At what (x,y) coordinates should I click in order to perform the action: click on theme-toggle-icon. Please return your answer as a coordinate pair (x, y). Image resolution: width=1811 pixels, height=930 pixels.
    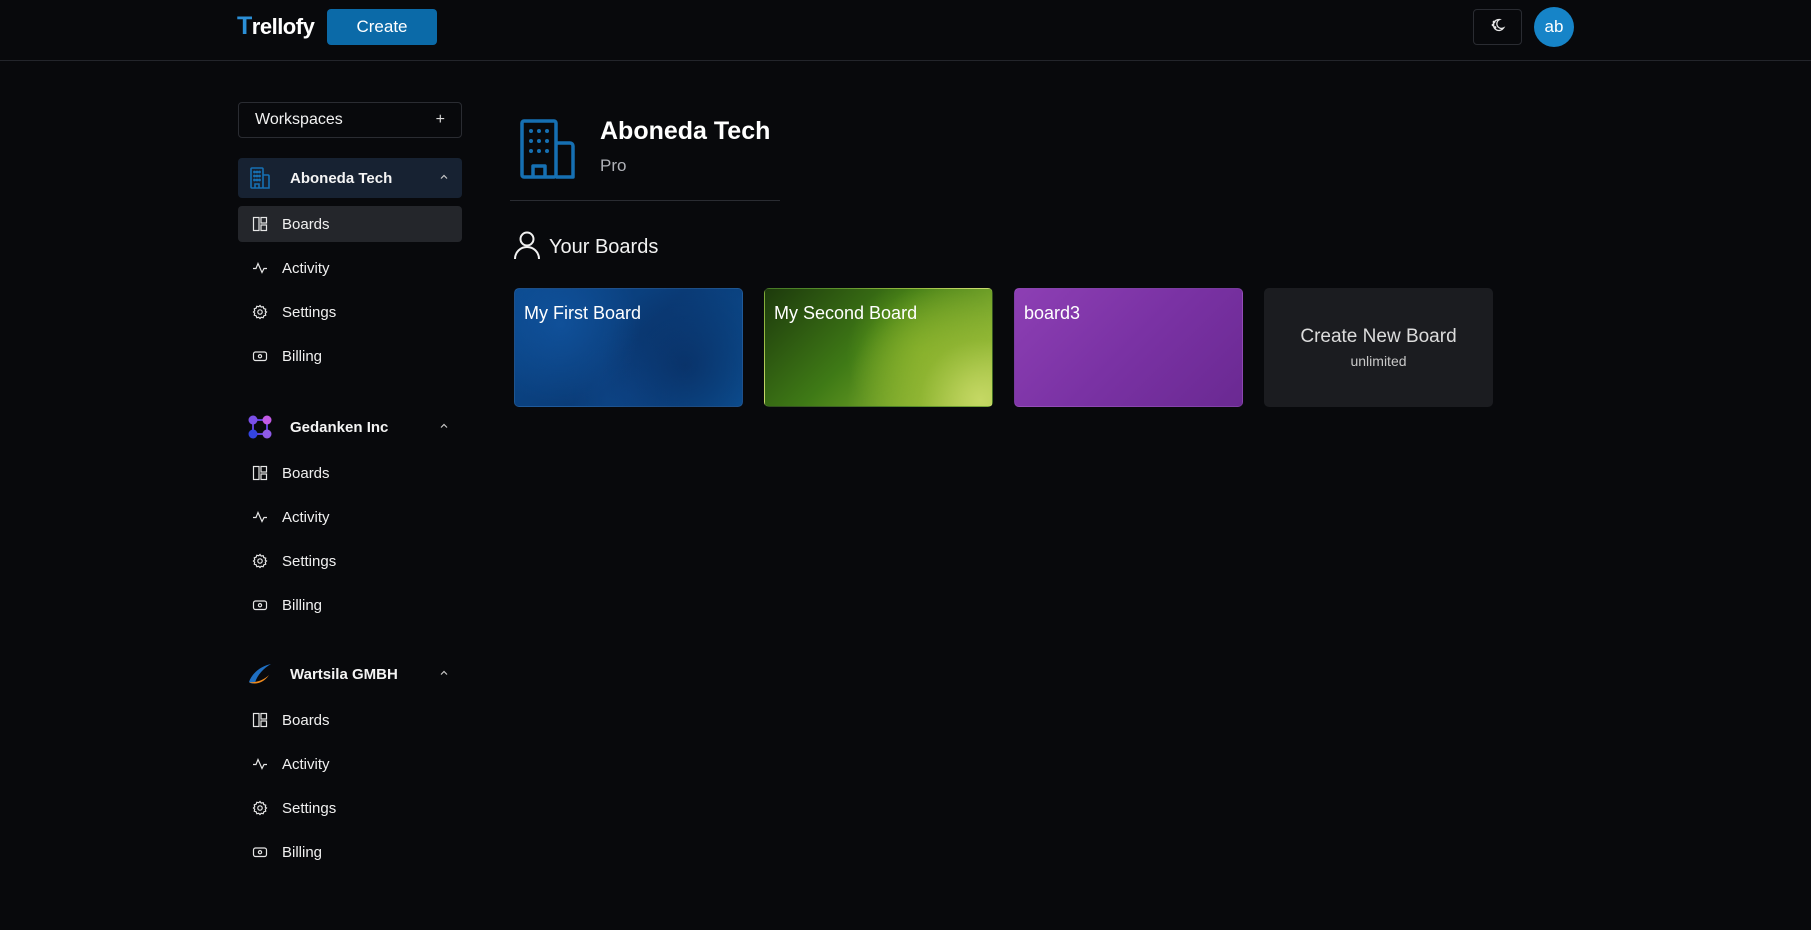
    Looking at the image, I should click on (1498, 27).